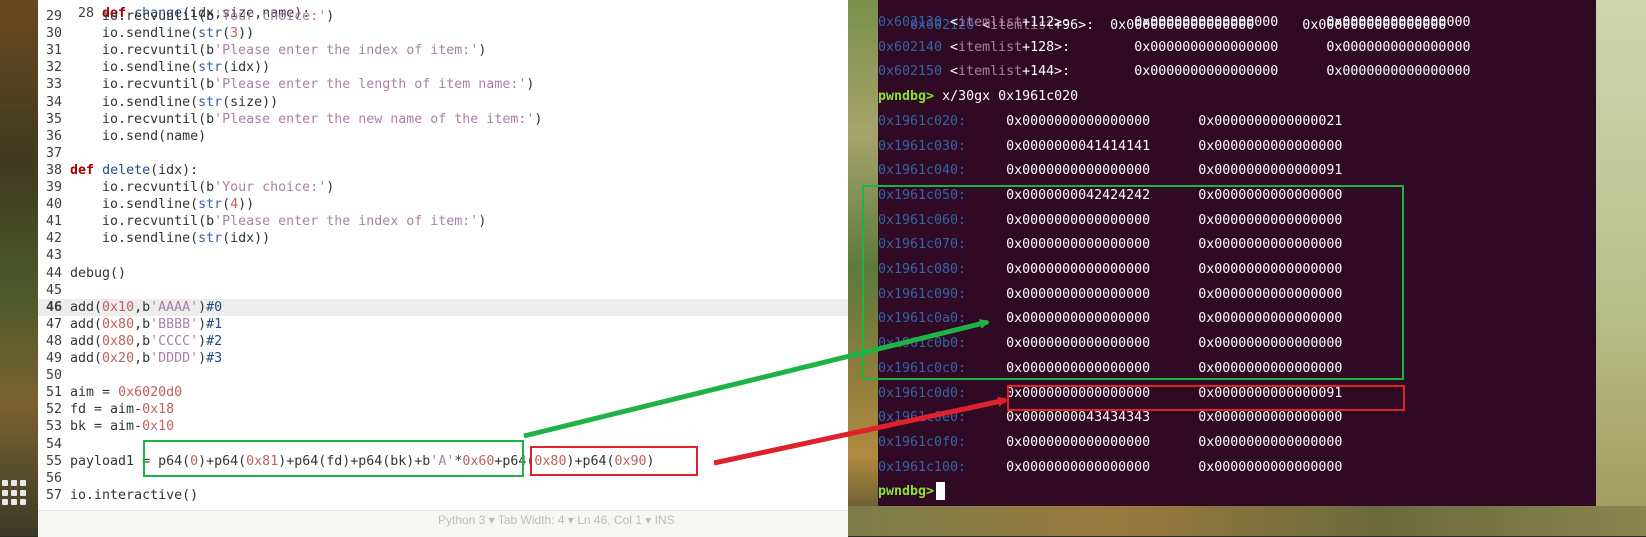  Describe the element at coordinates (860, 431) in the screenshot. I see `red-arrow` at that location.